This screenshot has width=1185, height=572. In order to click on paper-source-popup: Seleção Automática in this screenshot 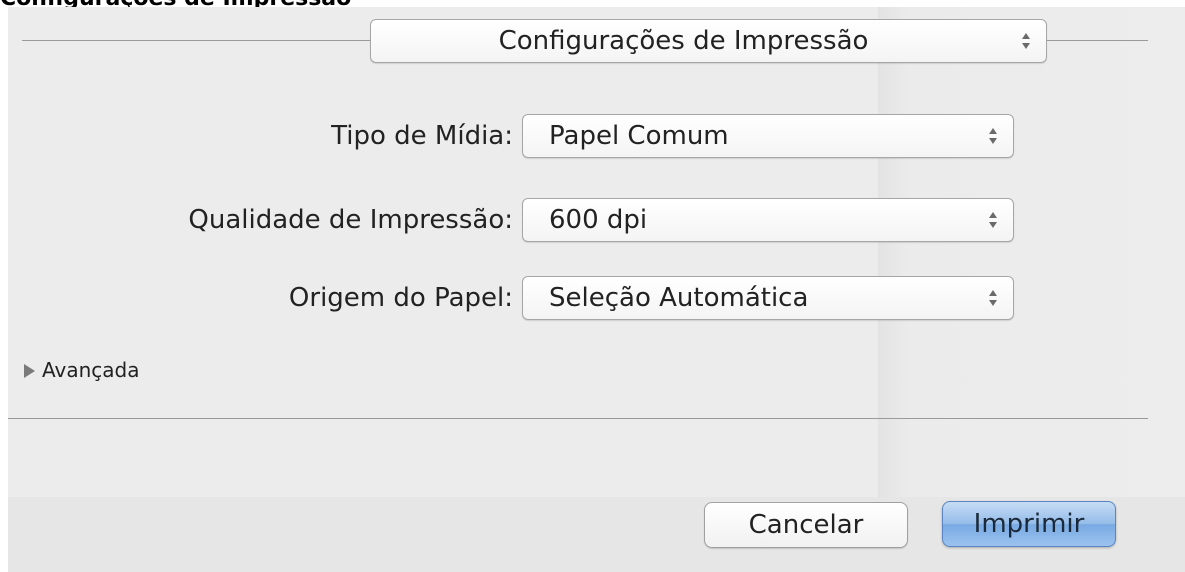, I will do `click(768, 298)`.